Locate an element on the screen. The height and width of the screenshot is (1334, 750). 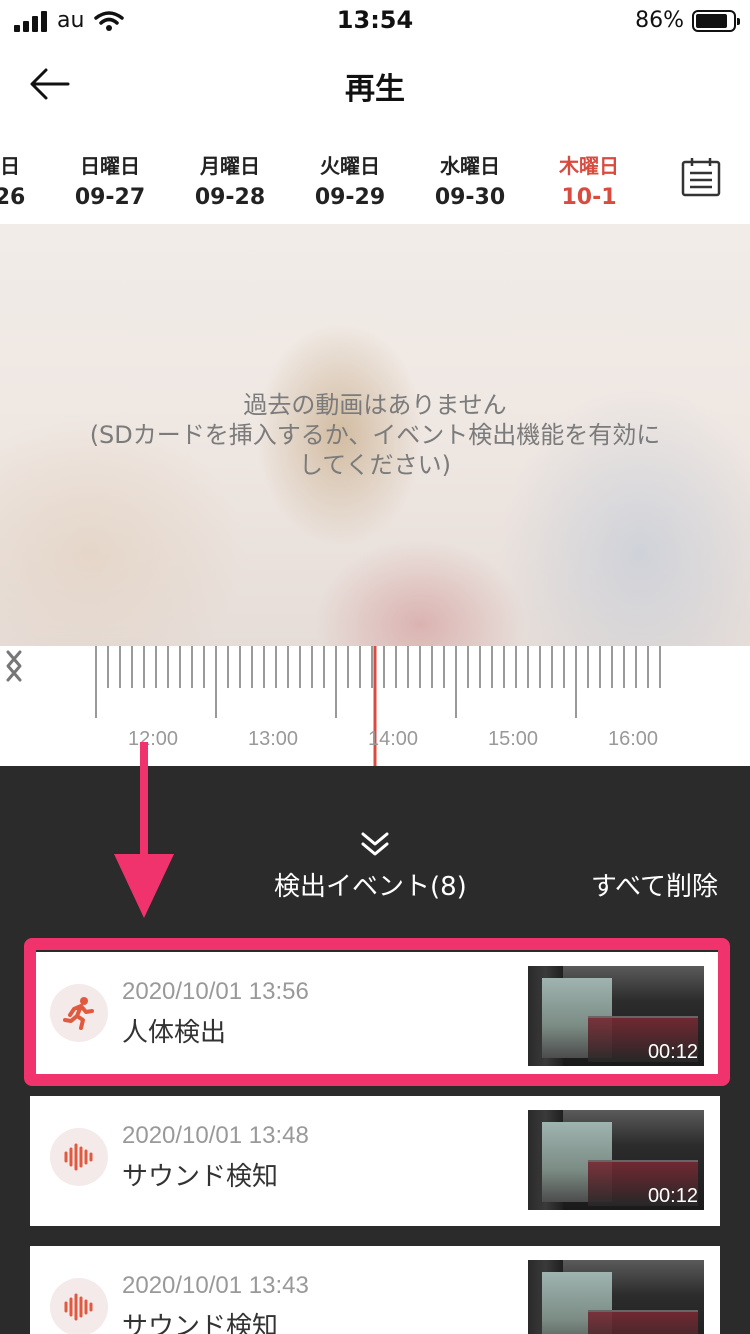
date-day-of-week: 水曜日 is located at coordinates (470, 166).